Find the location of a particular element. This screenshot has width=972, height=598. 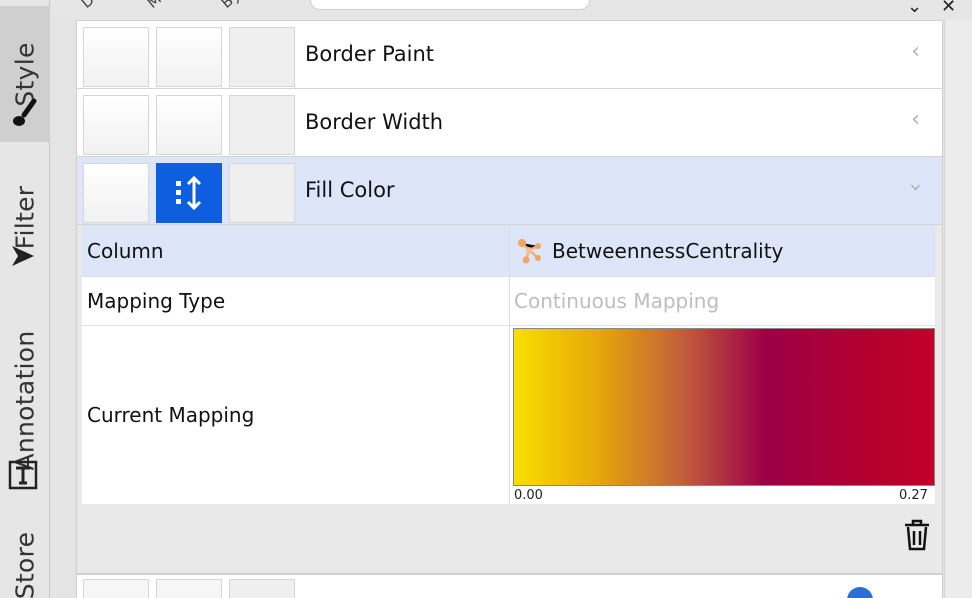

continuous-mapping-icon is located at coordinates (189, 193).